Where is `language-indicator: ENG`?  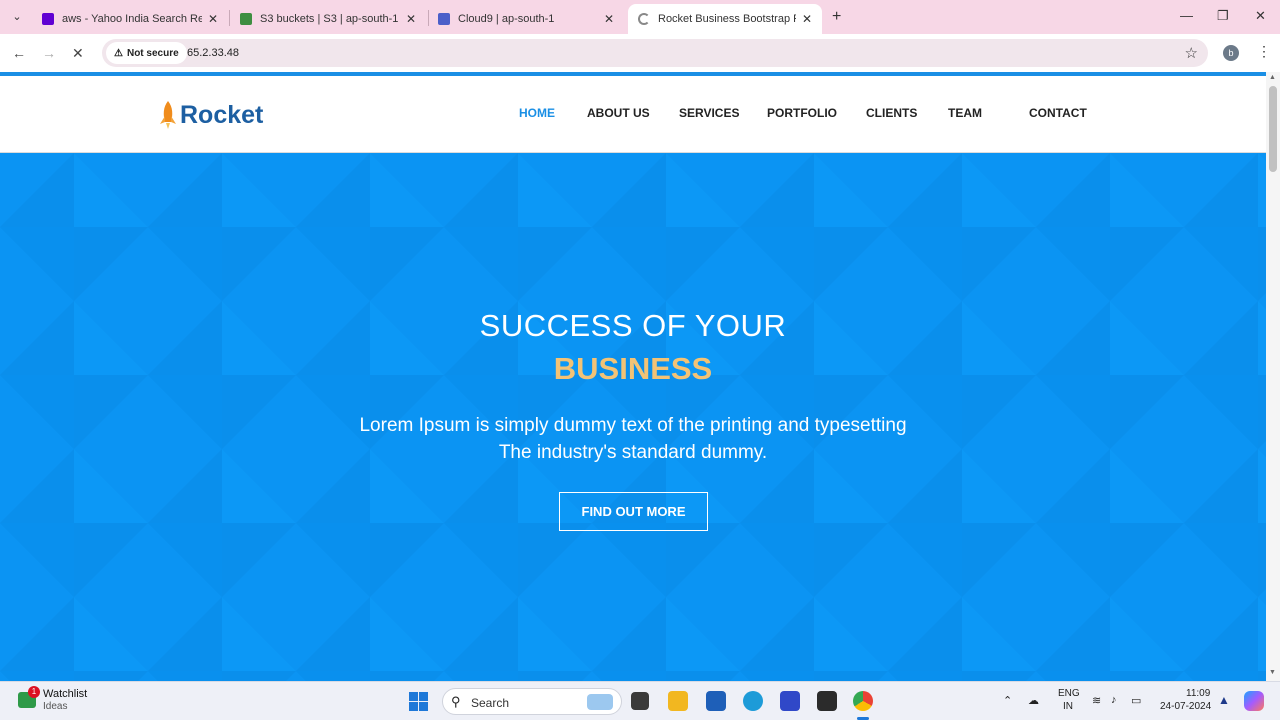
language-indicator: ENG is located at coordinates (1069, 693).